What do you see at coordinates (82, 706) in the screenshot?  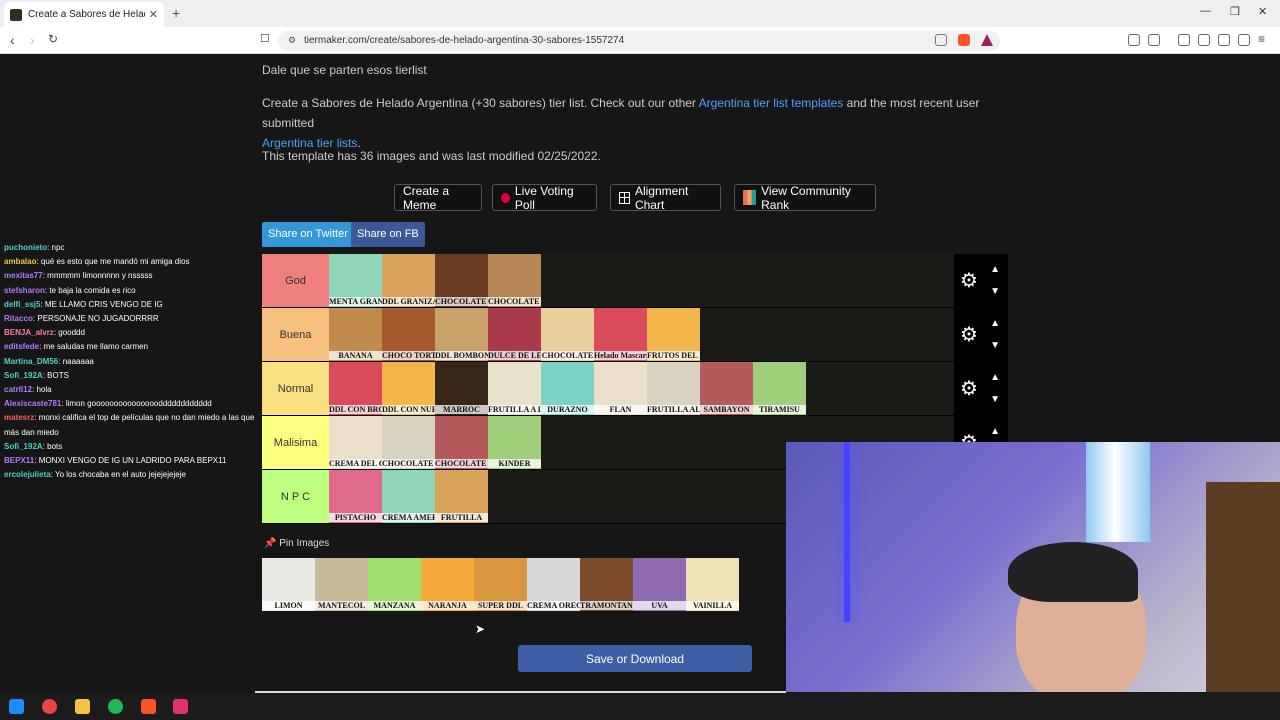 I see `file-explorer-icon` at bounding box center [82, 706].